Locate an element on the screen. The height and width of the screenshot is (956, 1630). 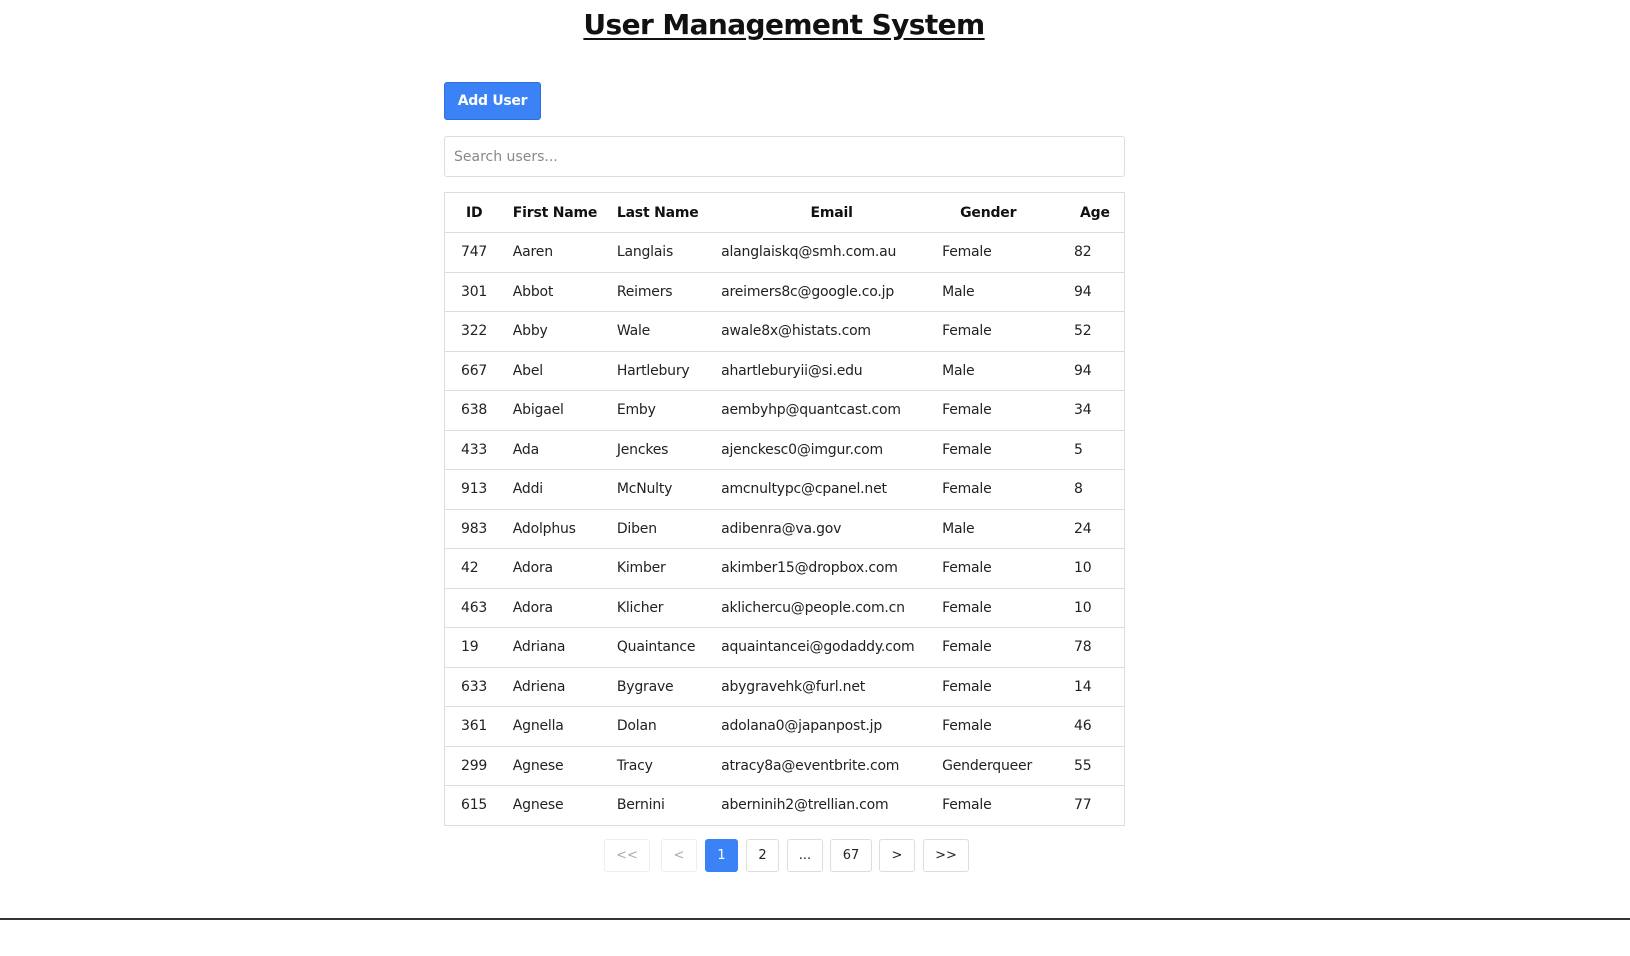
cell-id: 983 is located at coordinates (478, 529).